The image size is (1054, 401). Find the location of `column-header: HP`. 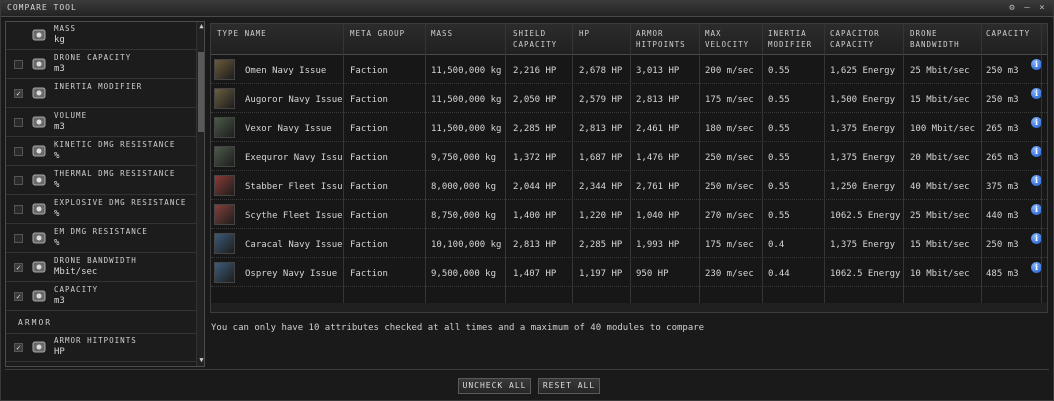

column-header: HP is located at coordinates (604, 33).